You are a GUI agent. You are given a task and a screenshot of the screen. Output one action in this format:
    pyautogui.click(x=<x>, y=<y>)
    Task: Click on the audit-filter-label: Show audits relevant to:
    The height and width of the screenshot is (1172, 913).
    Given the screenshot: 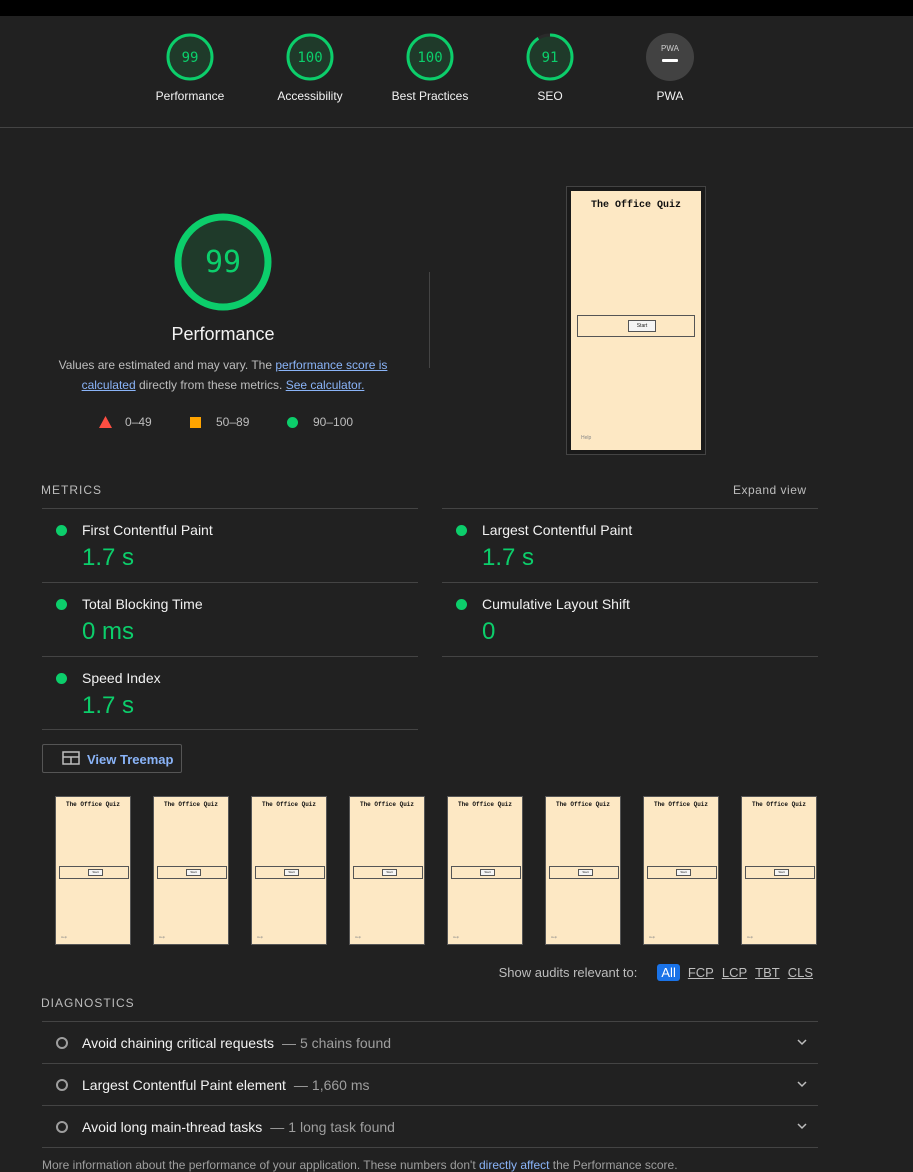 What is the action you would take?
    pyautogui.click(x=568, y=972)
    